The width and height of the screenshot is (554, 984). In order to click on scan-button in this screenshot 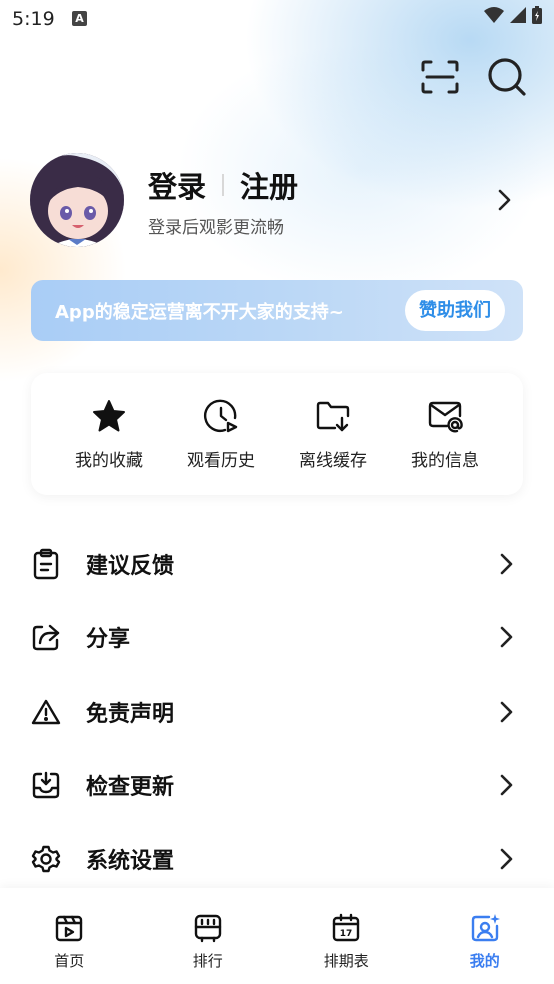, I will do `click(440, 77)`.